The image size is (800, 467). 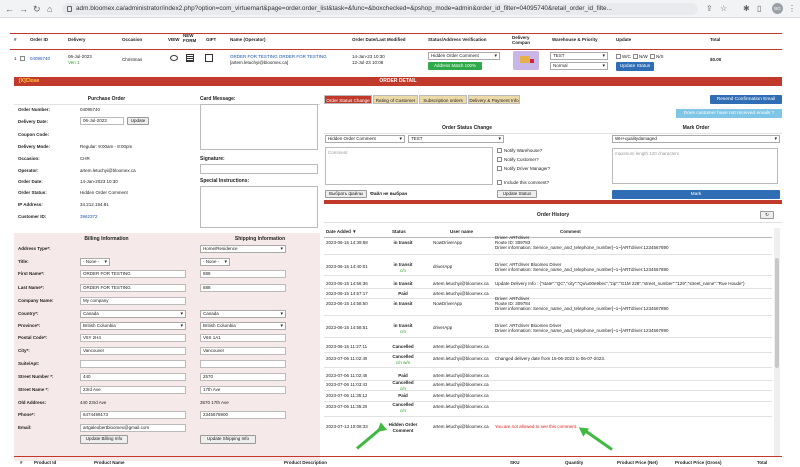 I want to click on card-message-textarea, so click(x=259, y=127).